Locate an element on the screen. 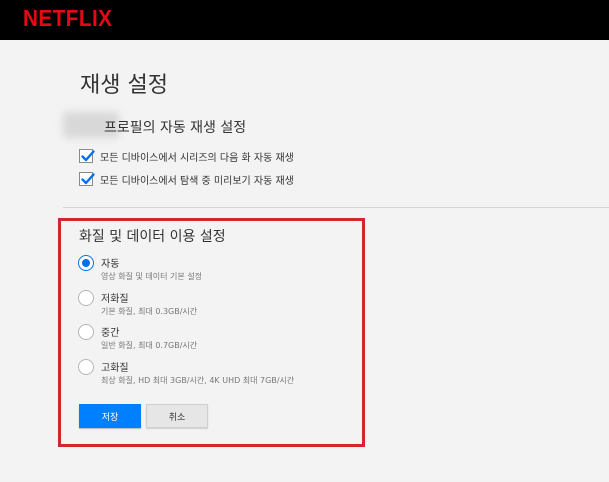 The width and height of the screenshot is (609, 482). quality-option-description: 최상 화질, HD 최대 3GB/시간, 4K UHD 최대 7GB/시간 is located at coordinates (198, 380).